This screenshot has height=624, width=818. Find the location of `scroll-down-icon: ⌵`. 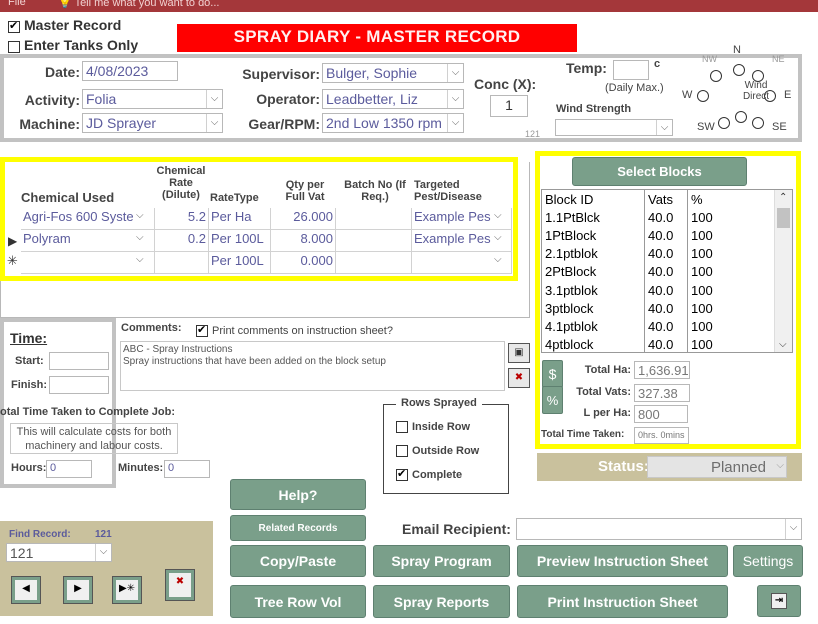

scroll-down-icon: ⌵ is located at coordinates (783, 344).